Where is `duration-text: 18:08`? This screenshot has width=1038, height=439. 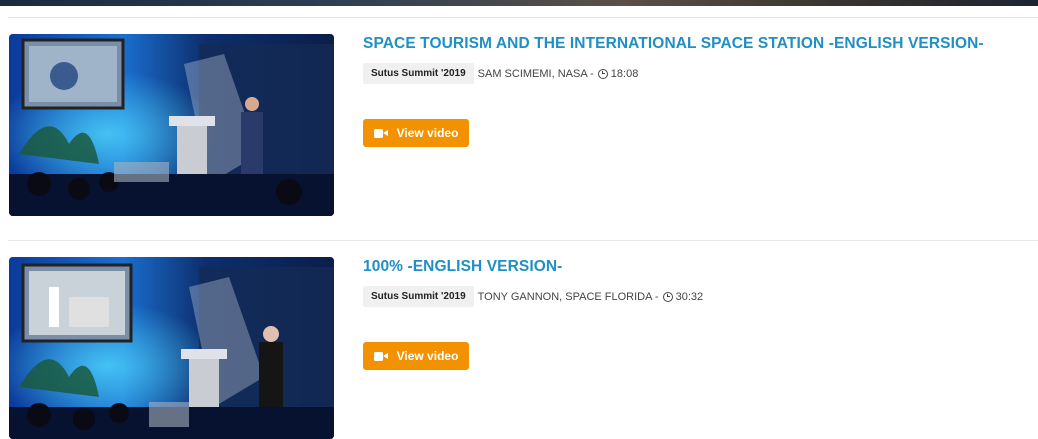
duration-text: 18:08 is located at coordinates (624, 73).